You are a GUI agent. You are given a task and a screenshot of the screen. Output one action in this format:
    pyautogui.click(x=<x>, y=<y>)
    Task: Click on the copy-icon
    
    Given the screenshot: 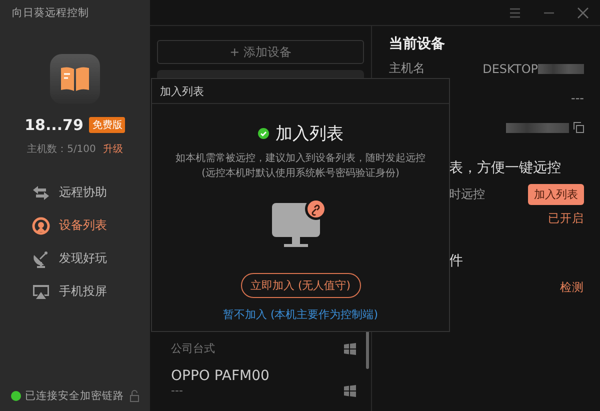 What is the action you would take?
    pyautogui.click(x=578, y=127)
    